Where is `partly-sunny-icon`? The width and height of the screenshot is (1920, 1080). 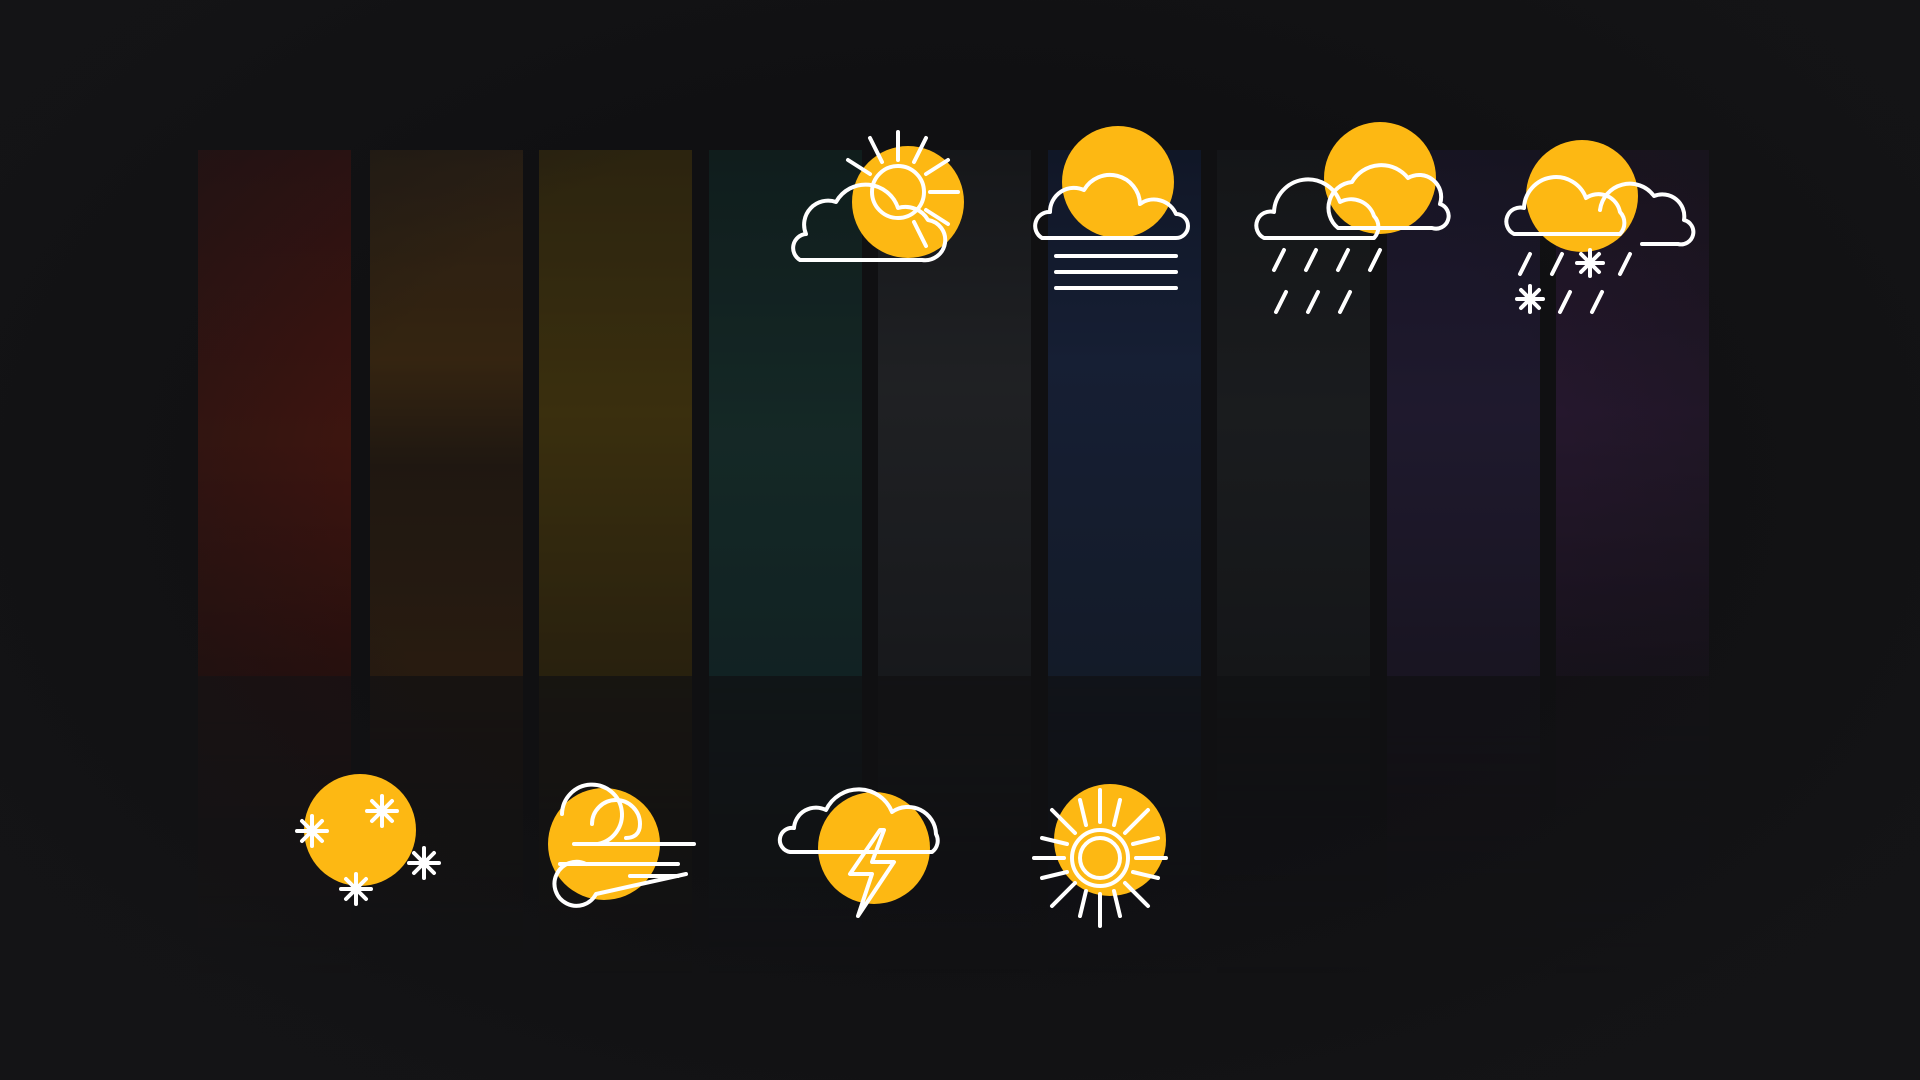
partly-sunny-icon is located at coordinates (877, 196).